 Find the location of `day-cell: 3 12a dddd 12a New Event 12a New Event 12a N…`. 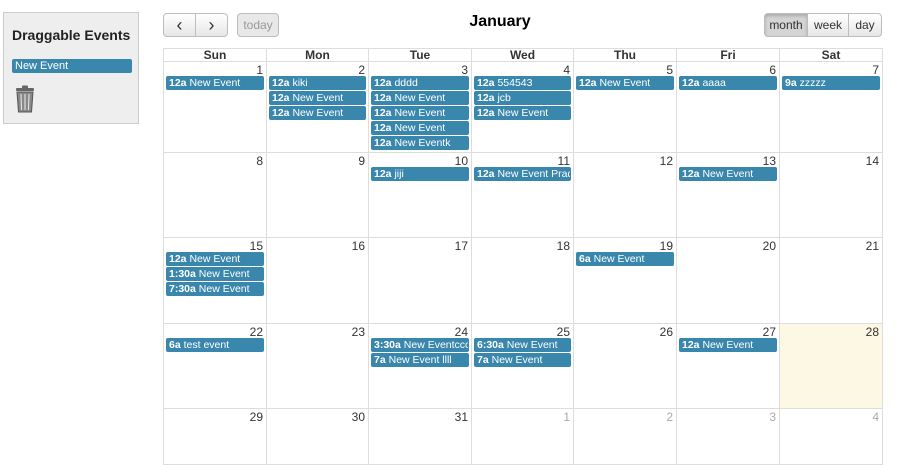

day-cell: 3 12a dddd 12a New Event 12a New Event 12a N… is located at coordinates (420, 107).